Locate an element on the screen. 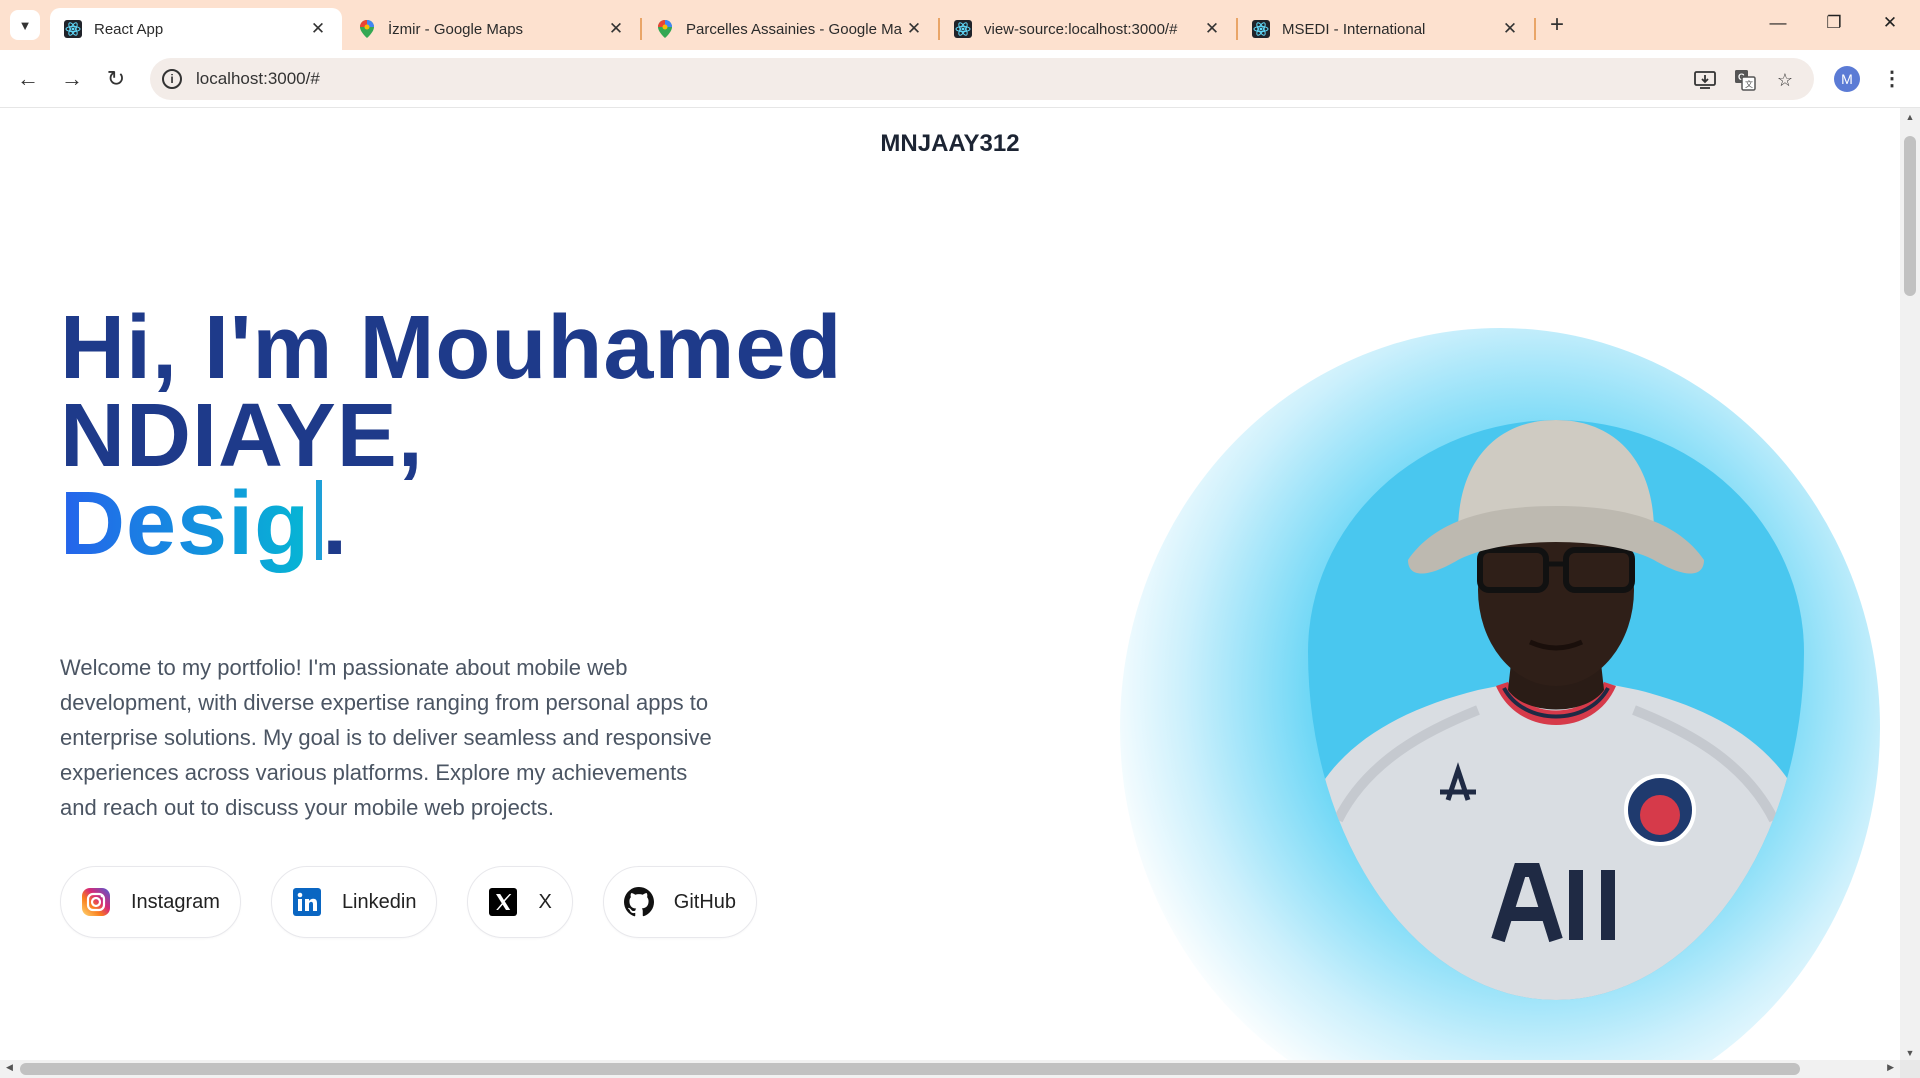 The width and height of the screenshot is (1920, 1078). tab-izmir-maps: İzmir - Google Maps ✕ is located at coordinates (492, 29).